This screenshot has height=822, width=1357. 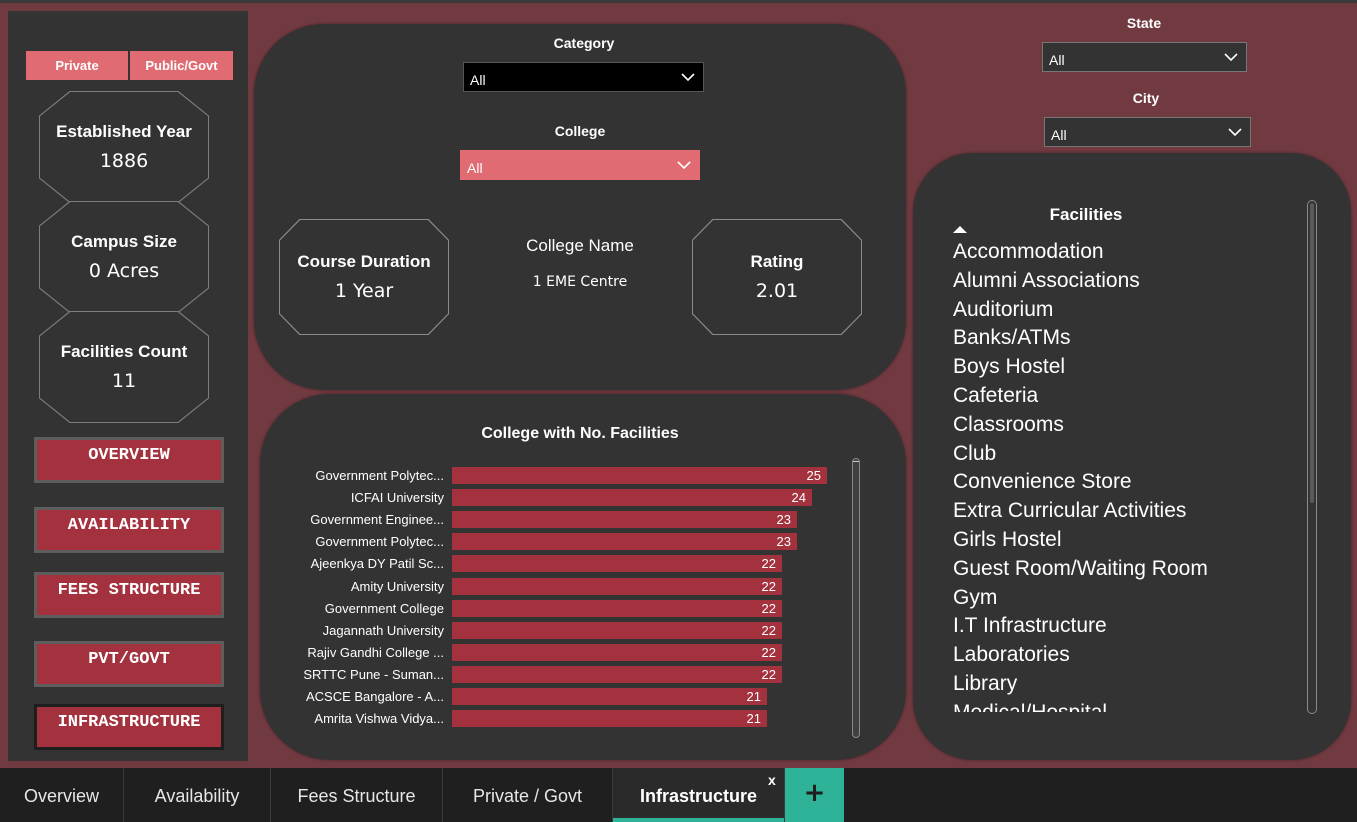 What do you see at coordinates (1123, 511) in the screenshot?
I see `facility-list-item: Extra Curricular Activities` at bounding box center [1123, 511].